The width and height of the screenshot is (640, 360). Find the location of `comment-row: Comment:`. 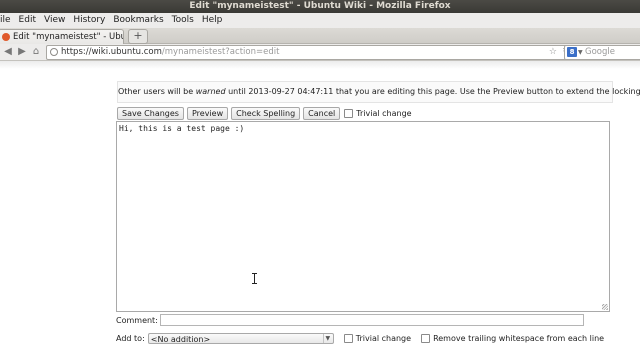

comment-row: Comment: is located at coordinates (350, 320).